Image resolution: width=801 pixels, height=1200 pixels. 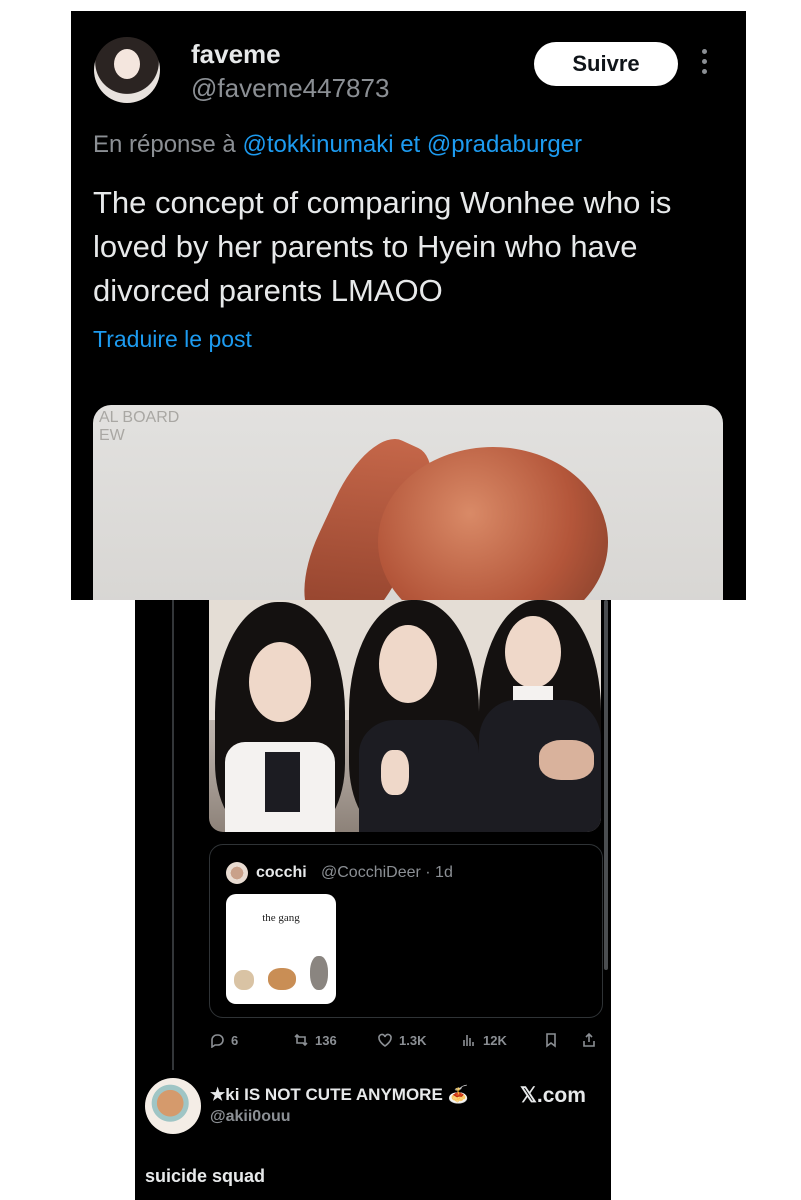 I want to click on hamster-figure, so click(x=244, y=980).